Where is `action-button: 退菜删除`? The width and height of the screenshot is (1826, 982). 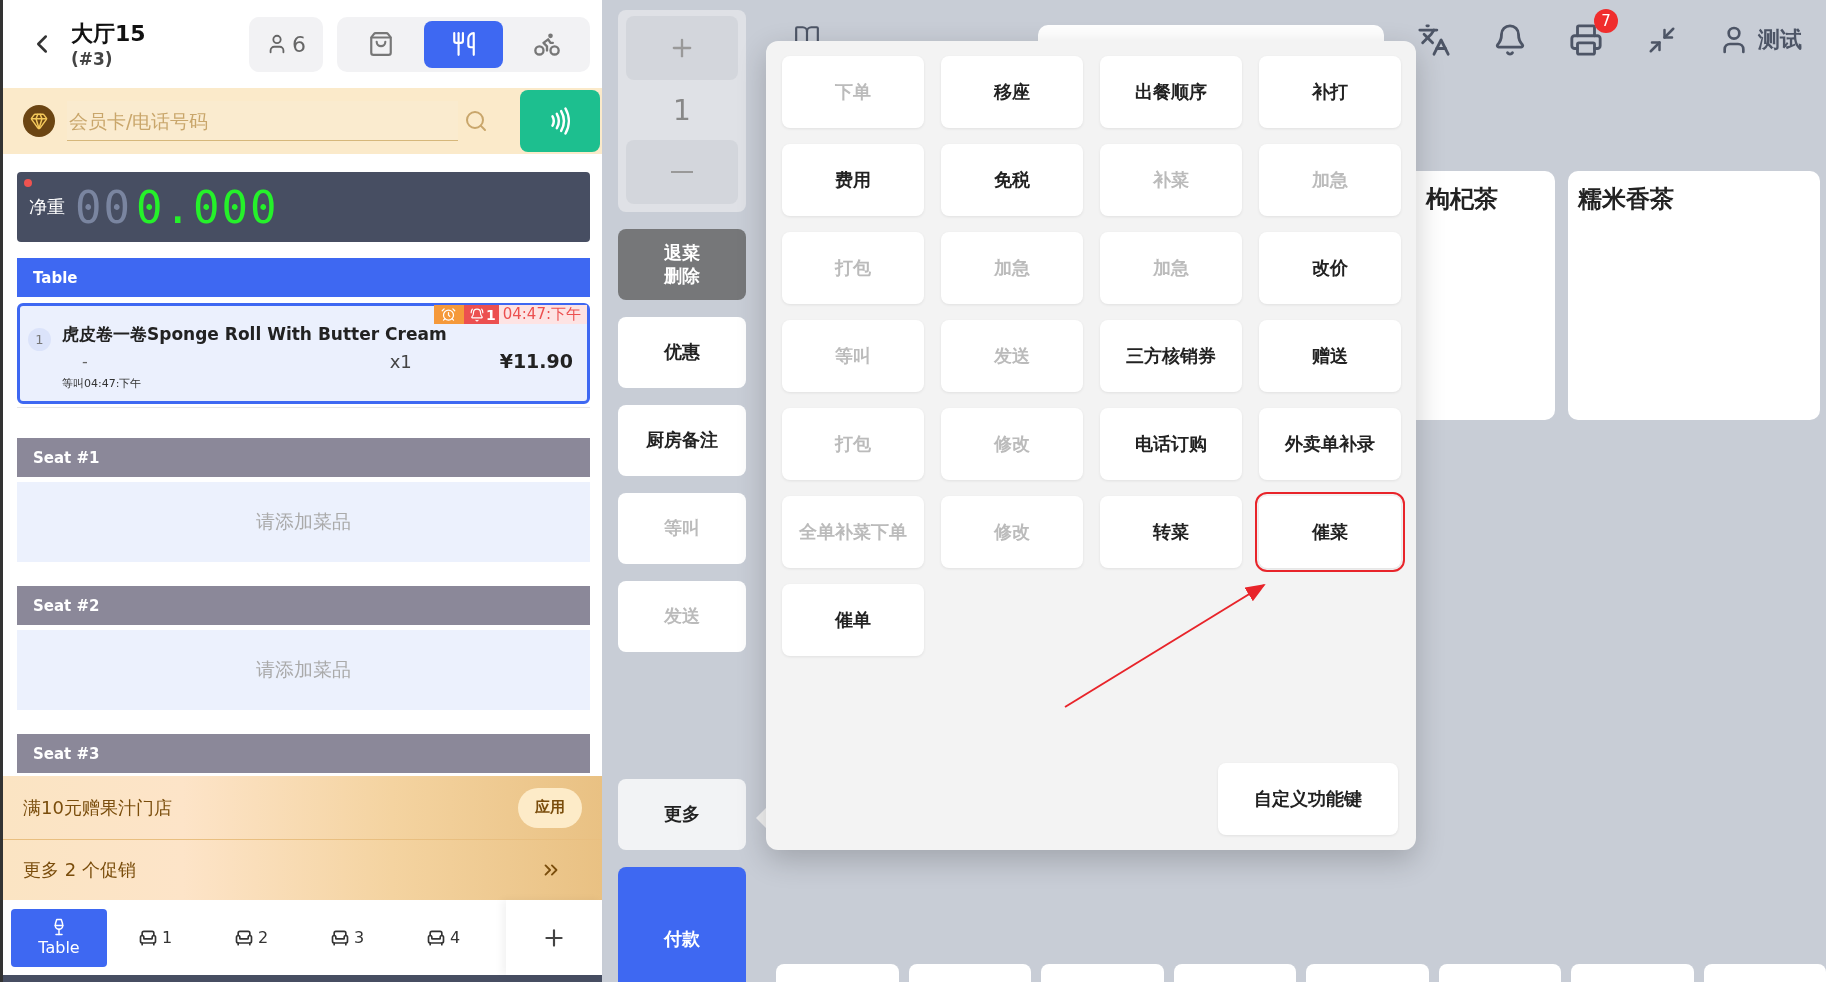
action-button: 退菜删除 is located at coordinates (682, 264).